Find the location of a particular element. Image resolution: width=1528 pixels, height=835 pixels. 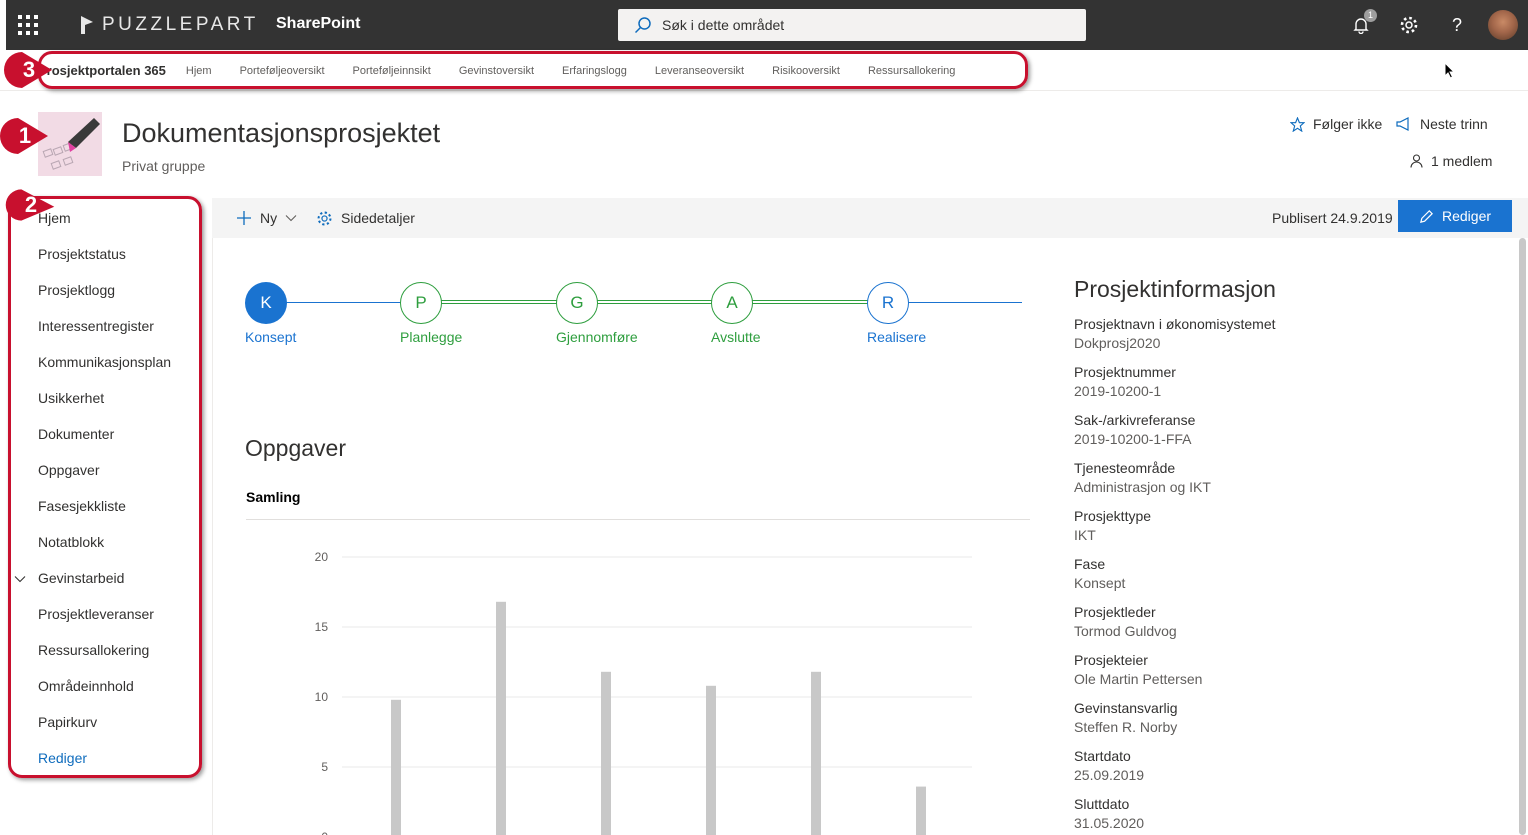

info-field-value: Ole Martin Pettersen is located at coordinates (1138, 679).